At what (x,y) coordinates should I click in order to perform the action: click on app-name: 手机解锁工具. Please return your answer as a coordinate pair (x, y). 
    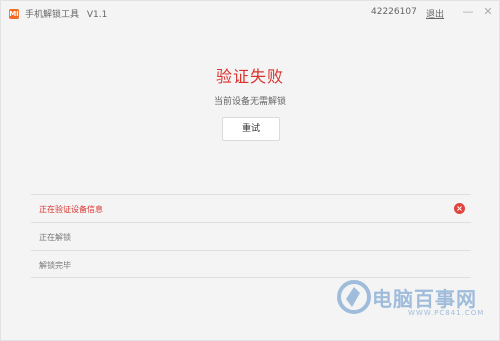
    Looking at the image, I should click on (52, 15).